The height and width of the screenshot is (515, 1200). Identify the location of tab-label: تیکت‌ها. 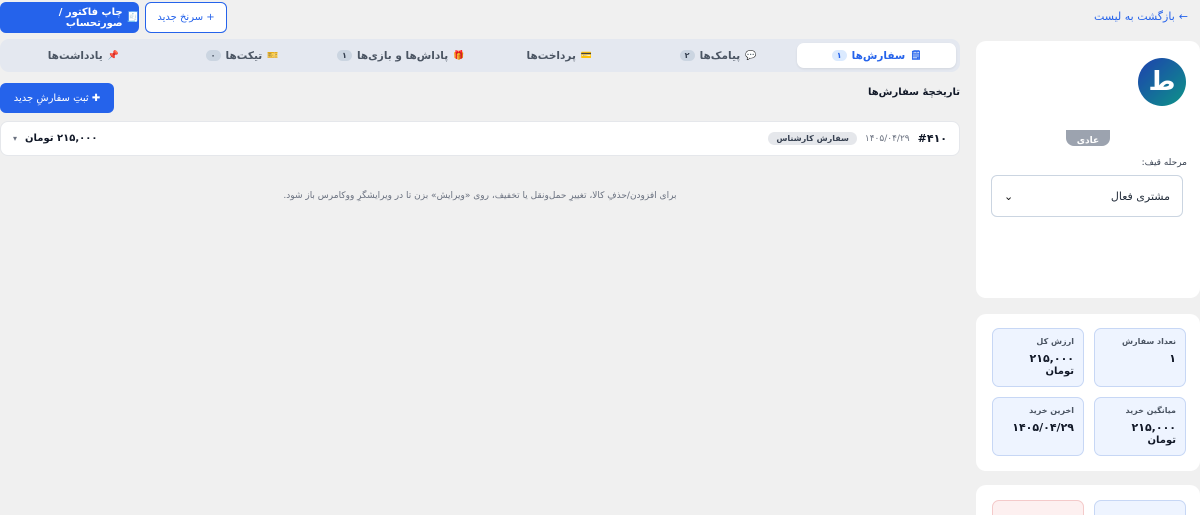
(244, 55).